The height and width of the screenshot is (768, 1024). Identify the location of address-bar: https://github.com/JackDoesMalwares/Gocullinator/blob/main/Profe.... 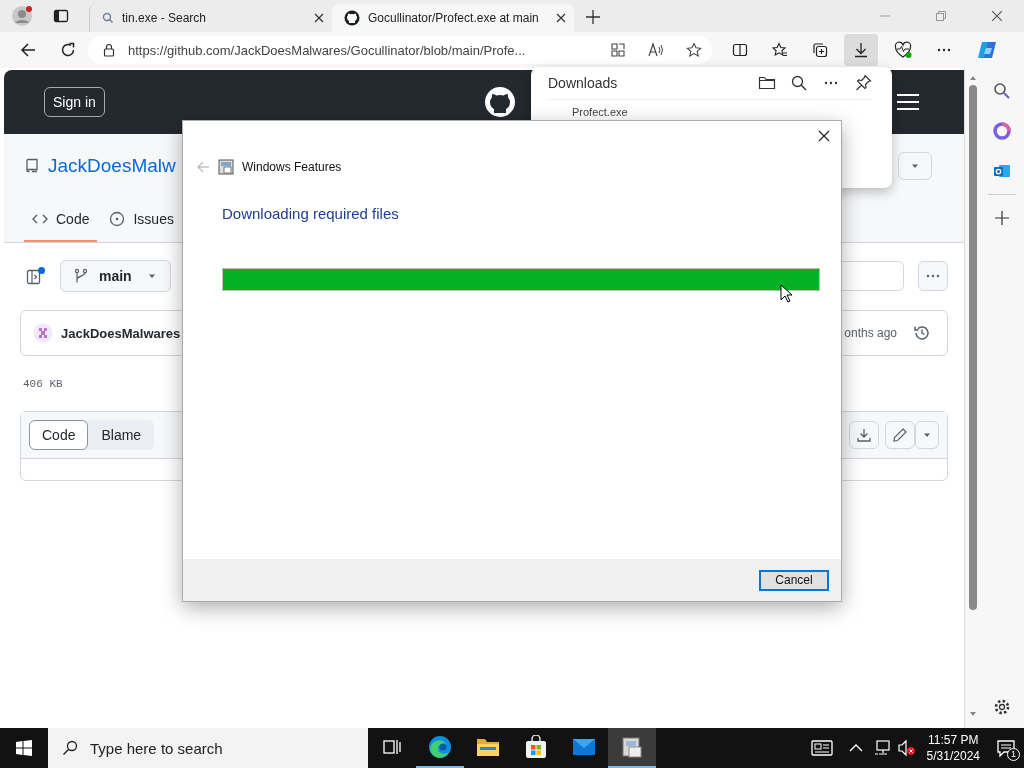
(400, 50).